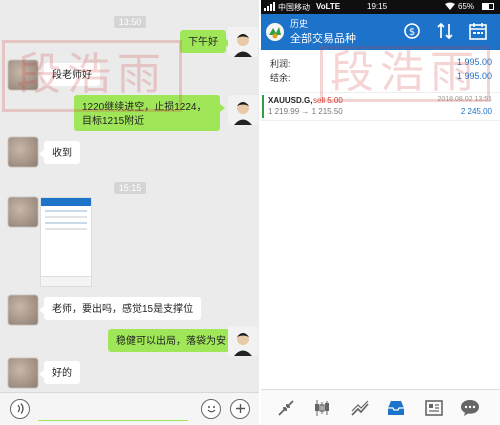 Image resolution: width=500 pixels, height=425 pixels. Describe the element at coordinates (123, 309) in the screenshot. I see `message-text: 老师，要出吗，感觉15是支撑位` at that location.